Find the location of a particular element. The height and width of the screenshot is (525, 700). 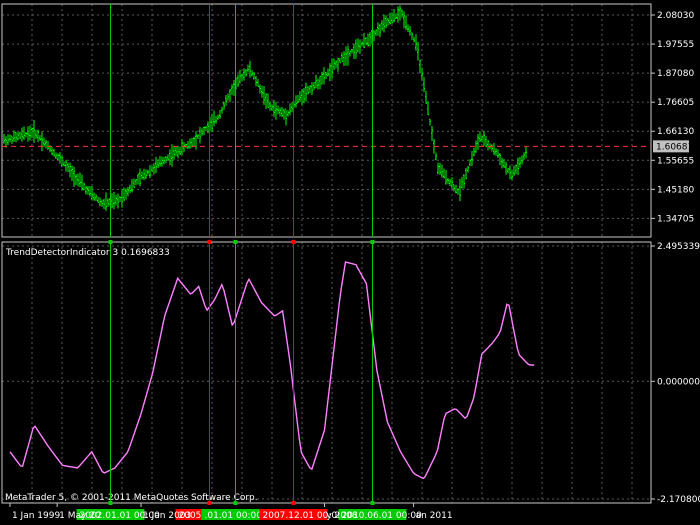

price-y-tick-label: 1.45180 is located at coordinates (675, 190).